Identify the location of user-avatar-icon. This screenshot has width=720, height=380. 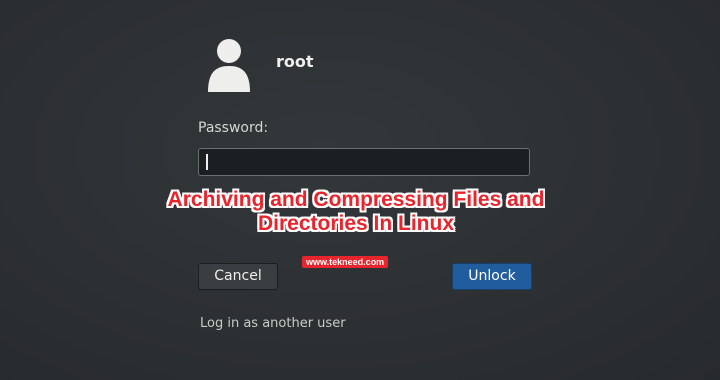
(229, 65).